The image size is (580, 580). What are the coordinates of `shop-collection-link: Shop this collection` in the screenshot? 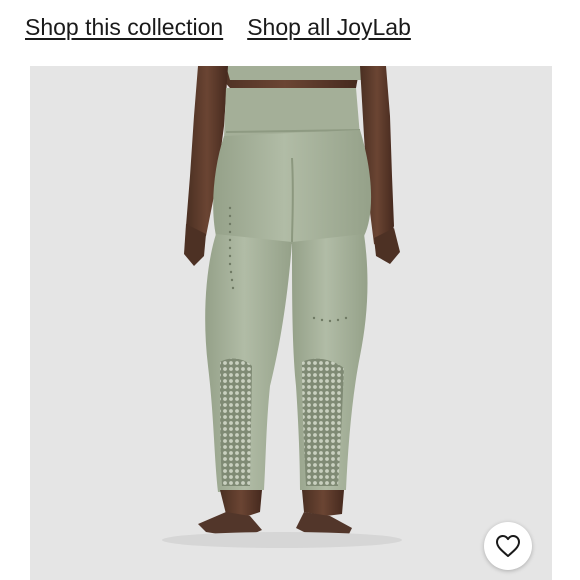 It's located at (124, 27).